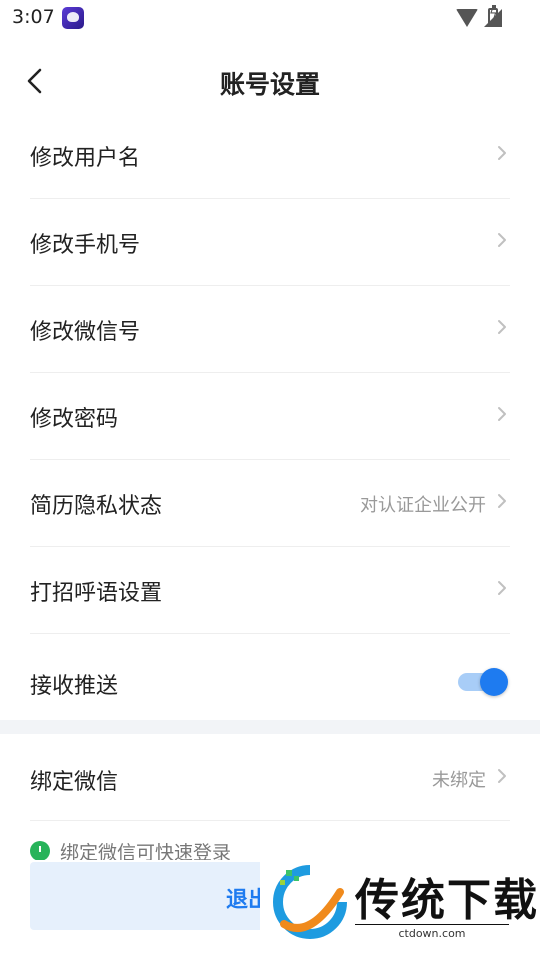 The image size is (540, 960). What do you see at coordinates (270, 727) in the screenshot?
I see `section-divider` at bounding box center [270, 727].